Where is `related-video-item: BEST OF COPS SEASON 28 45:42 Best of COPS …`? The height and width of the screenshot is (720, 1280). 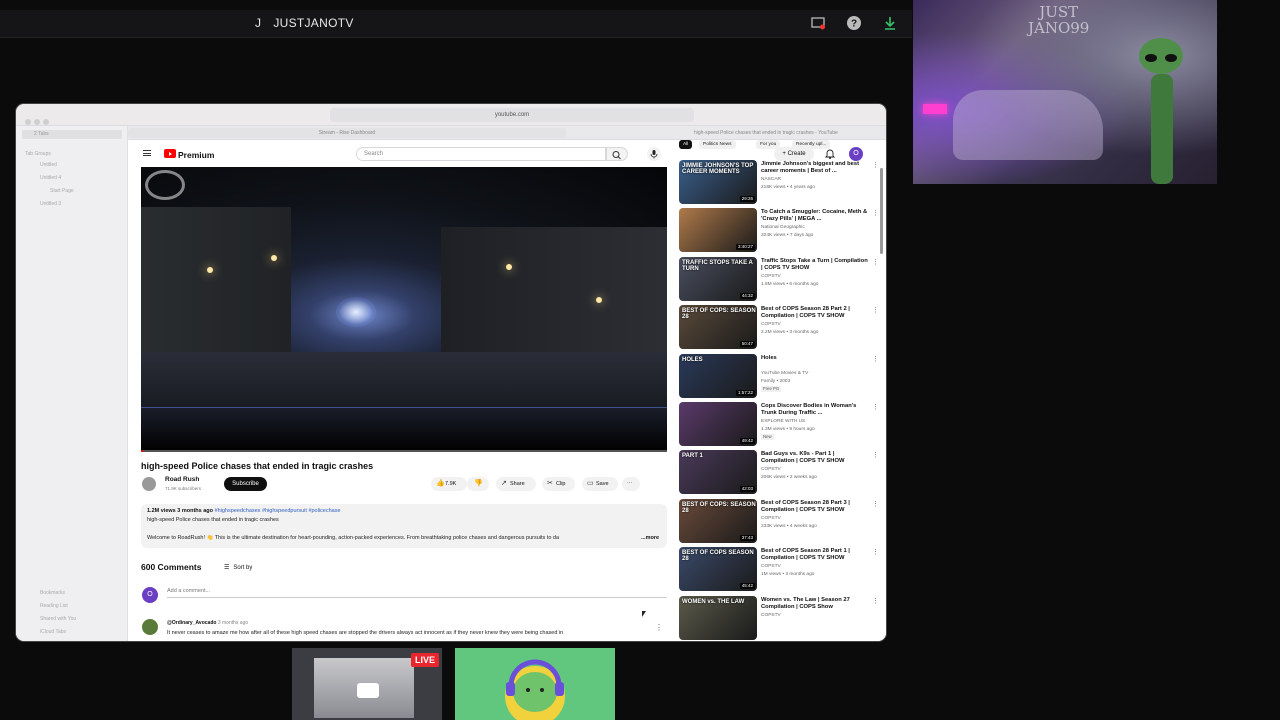
related-video-item: BEST OF COPS SEASON 28 45:42 Best of COPS … is located at coordinates (779, 570).